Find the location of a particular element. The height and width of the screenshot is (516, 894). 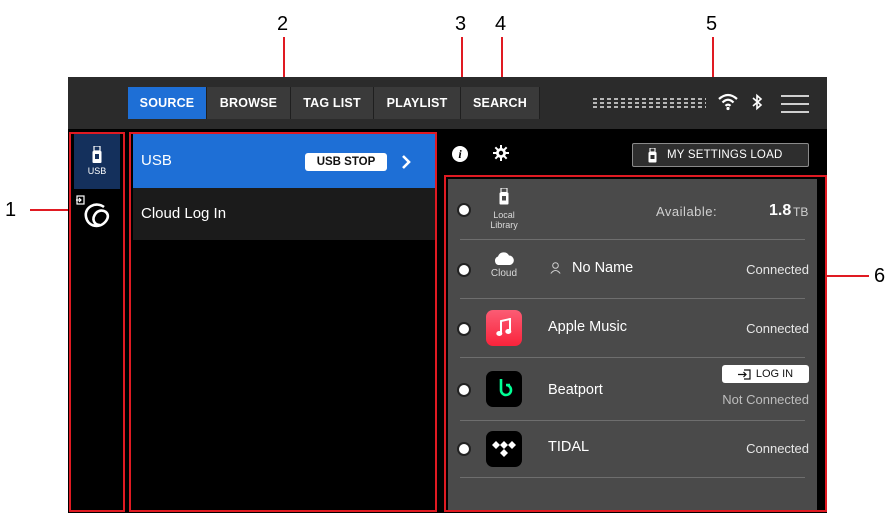

tab-playlist: PLAYLIST is located at coordinates (417, 103).